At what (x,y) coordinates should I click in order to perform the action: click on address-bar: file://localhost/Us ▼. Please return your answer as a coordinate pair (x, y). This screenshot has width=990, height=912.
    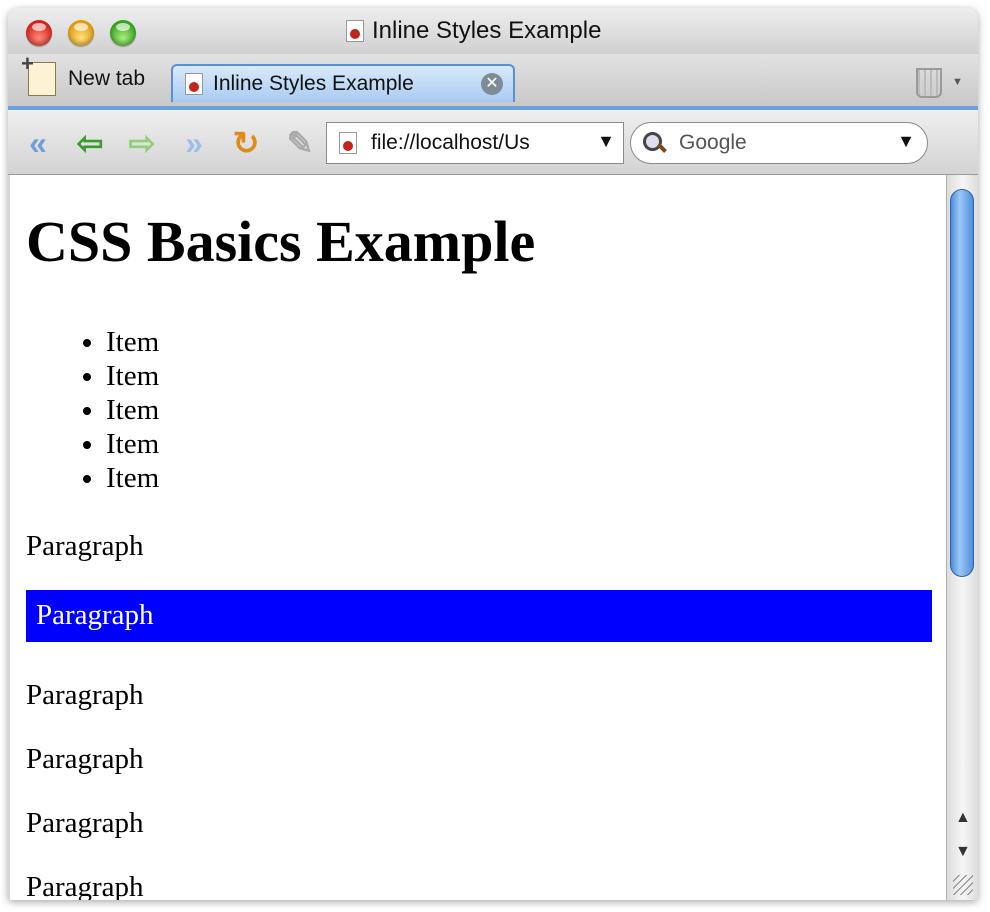
    Looking at the image, I should click on (475, 143).